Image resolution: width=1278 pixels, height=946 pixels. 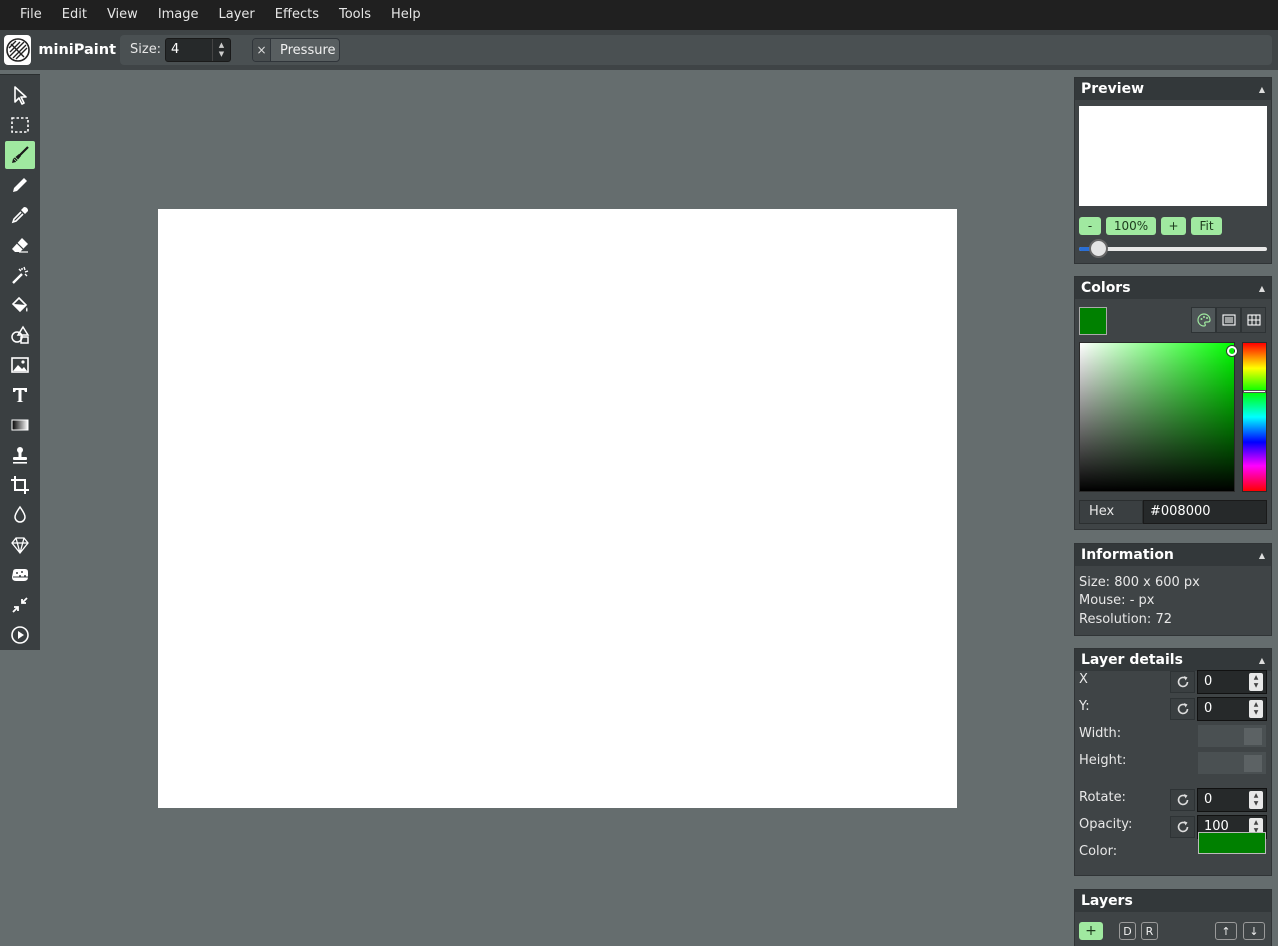 What do you see at coordinates (1254, 417) in the screenshot?
I see `hue-slider` at bounding box center [1254, 417].